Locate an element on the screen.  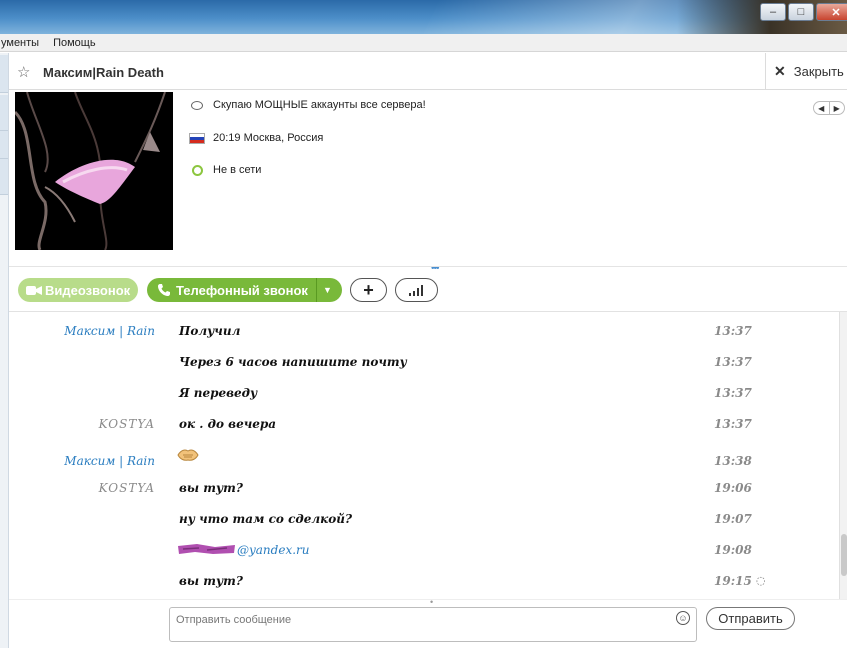
profile-nav-arrows: ◀ ▶ is located at coordinates (829, 108).